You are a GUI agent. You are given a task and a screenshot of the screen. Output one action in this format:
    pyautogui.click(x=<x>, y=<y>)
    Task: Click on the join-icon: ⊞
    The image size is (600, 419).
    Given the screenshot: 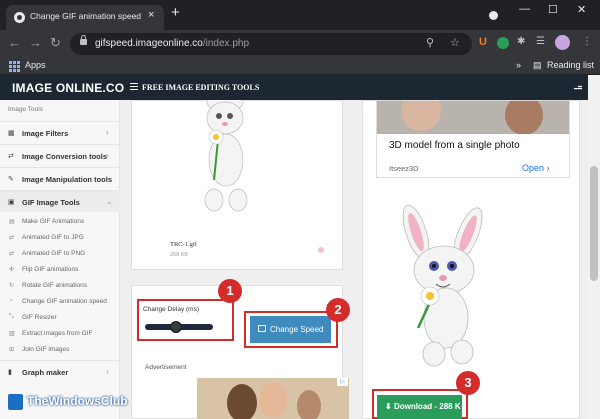 What is the action you would take?
    pyautogui.click(x=12, y=350)
    